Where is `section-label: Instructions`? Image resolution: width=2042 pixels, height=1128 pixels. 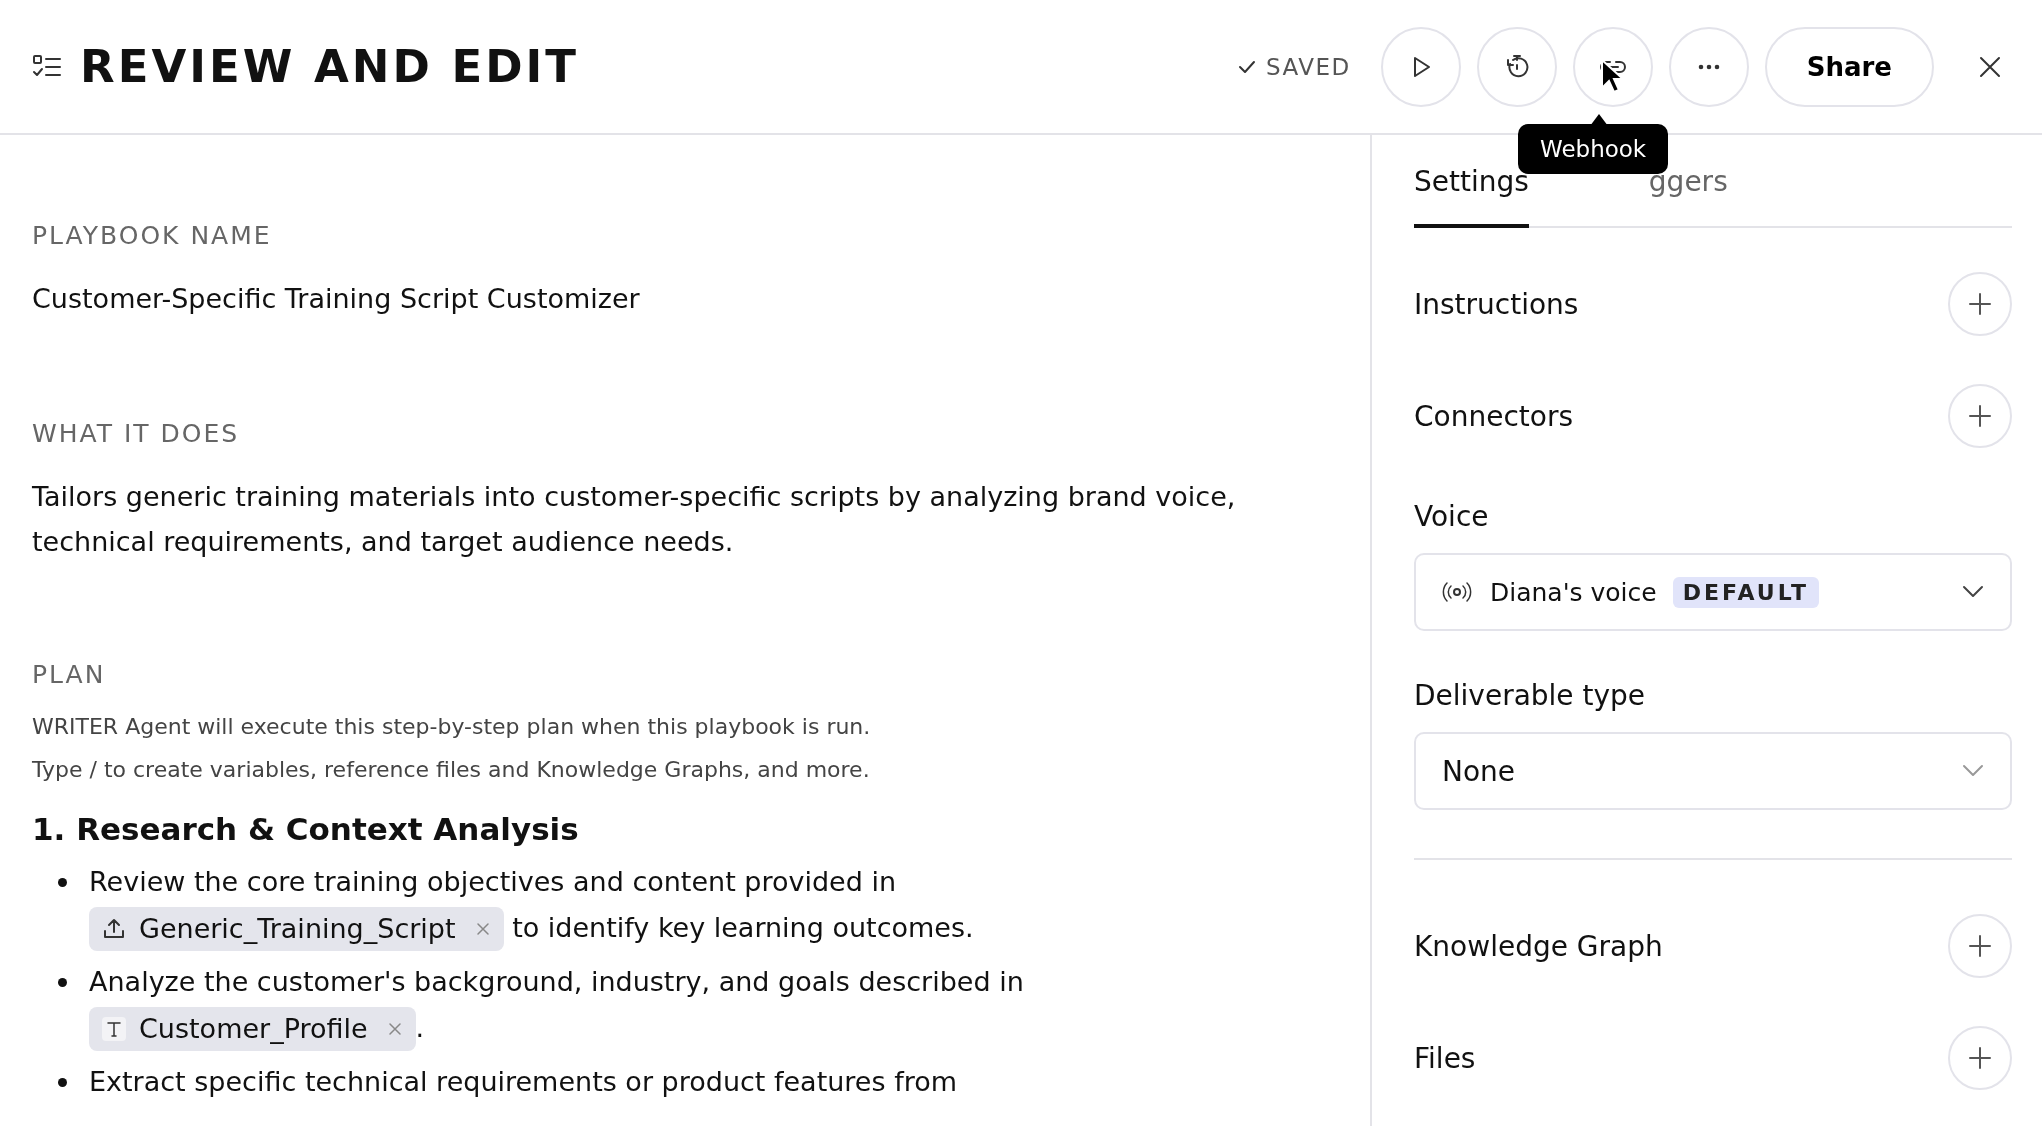
section-label: Instructions is located at coordinates (1496, 304).